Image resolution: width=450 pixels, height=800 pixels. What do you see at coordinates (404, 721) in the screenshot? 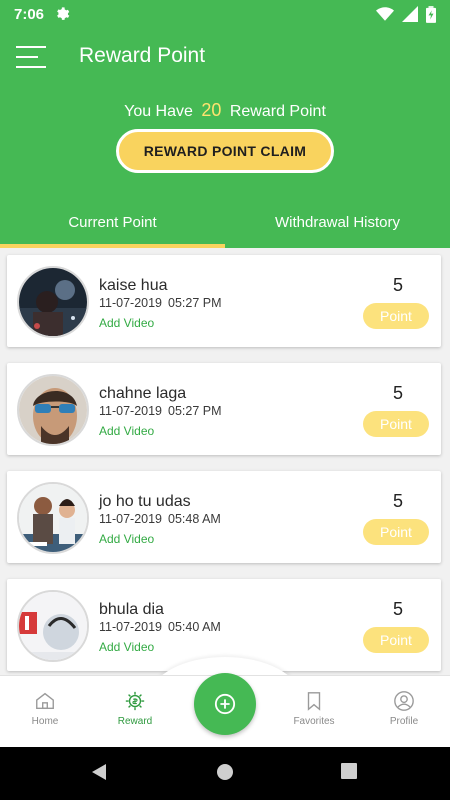
I see `nav-profile-label: Profile` at bounding box center [404, 721].